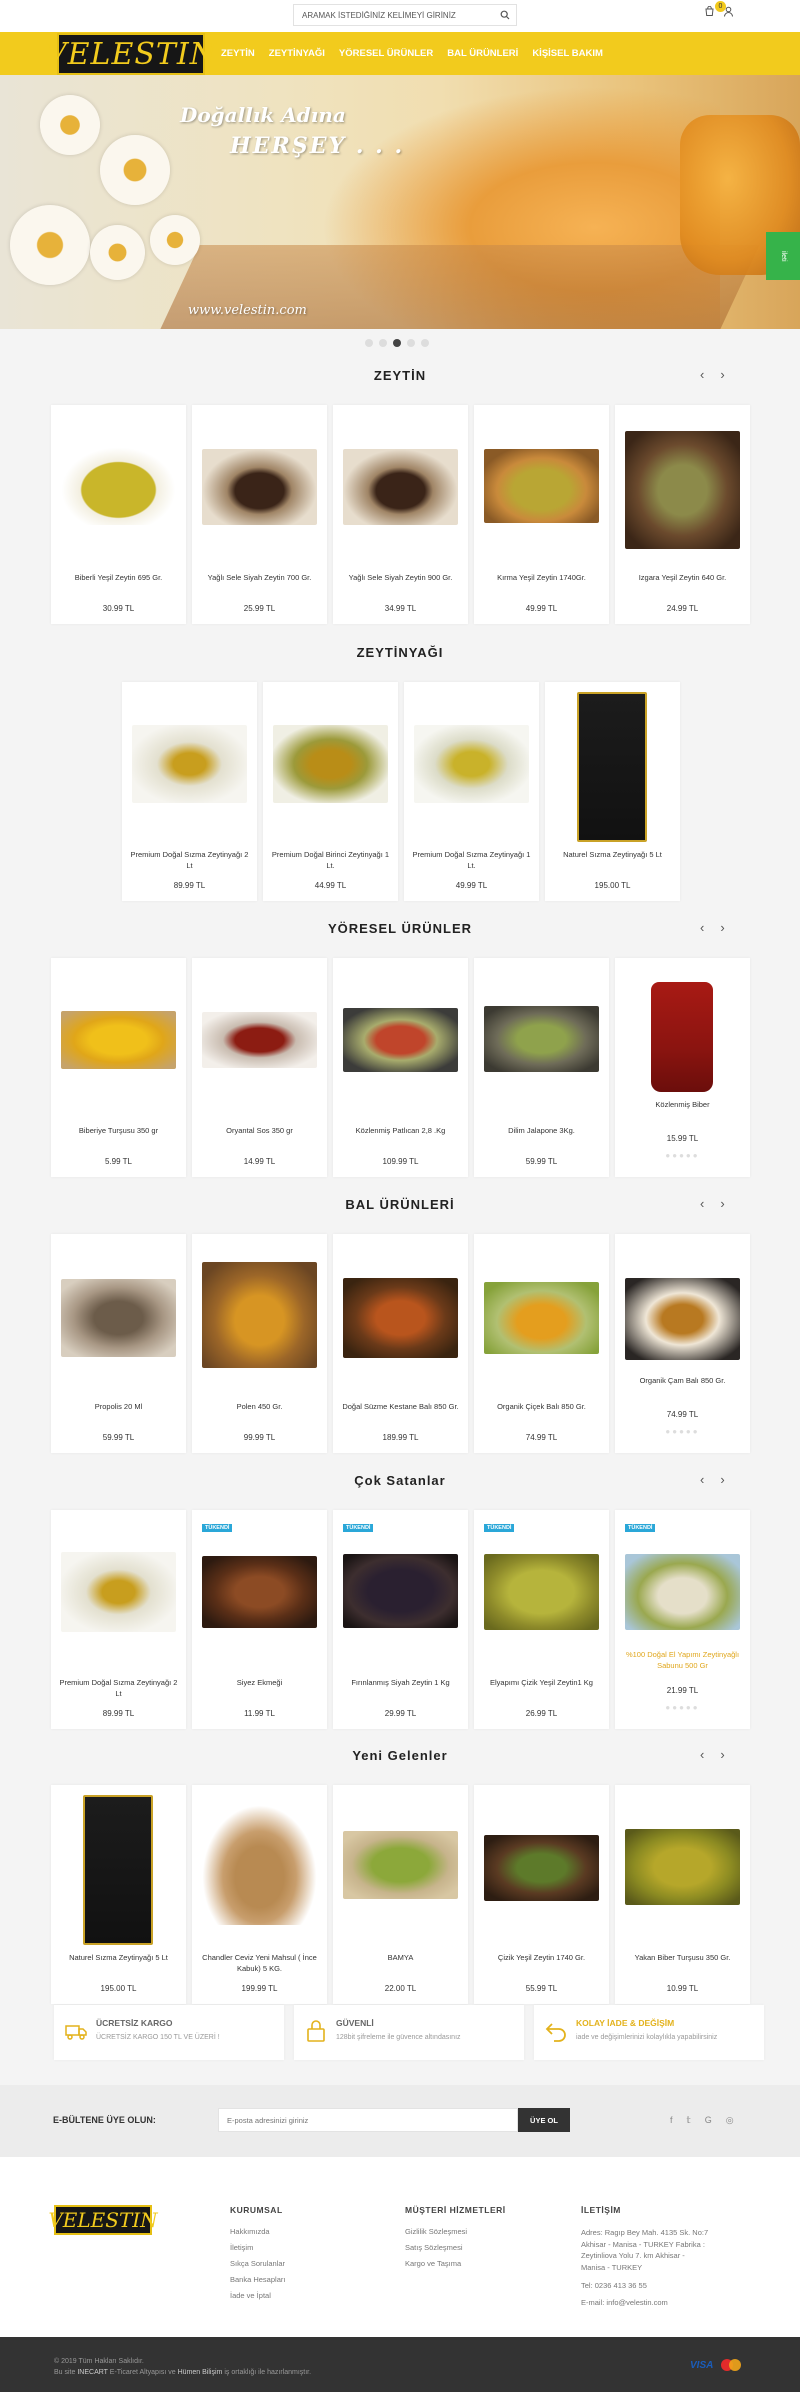 This screenshot has height=2392, width=800. I want to click on flower-image, so click(135, 170).